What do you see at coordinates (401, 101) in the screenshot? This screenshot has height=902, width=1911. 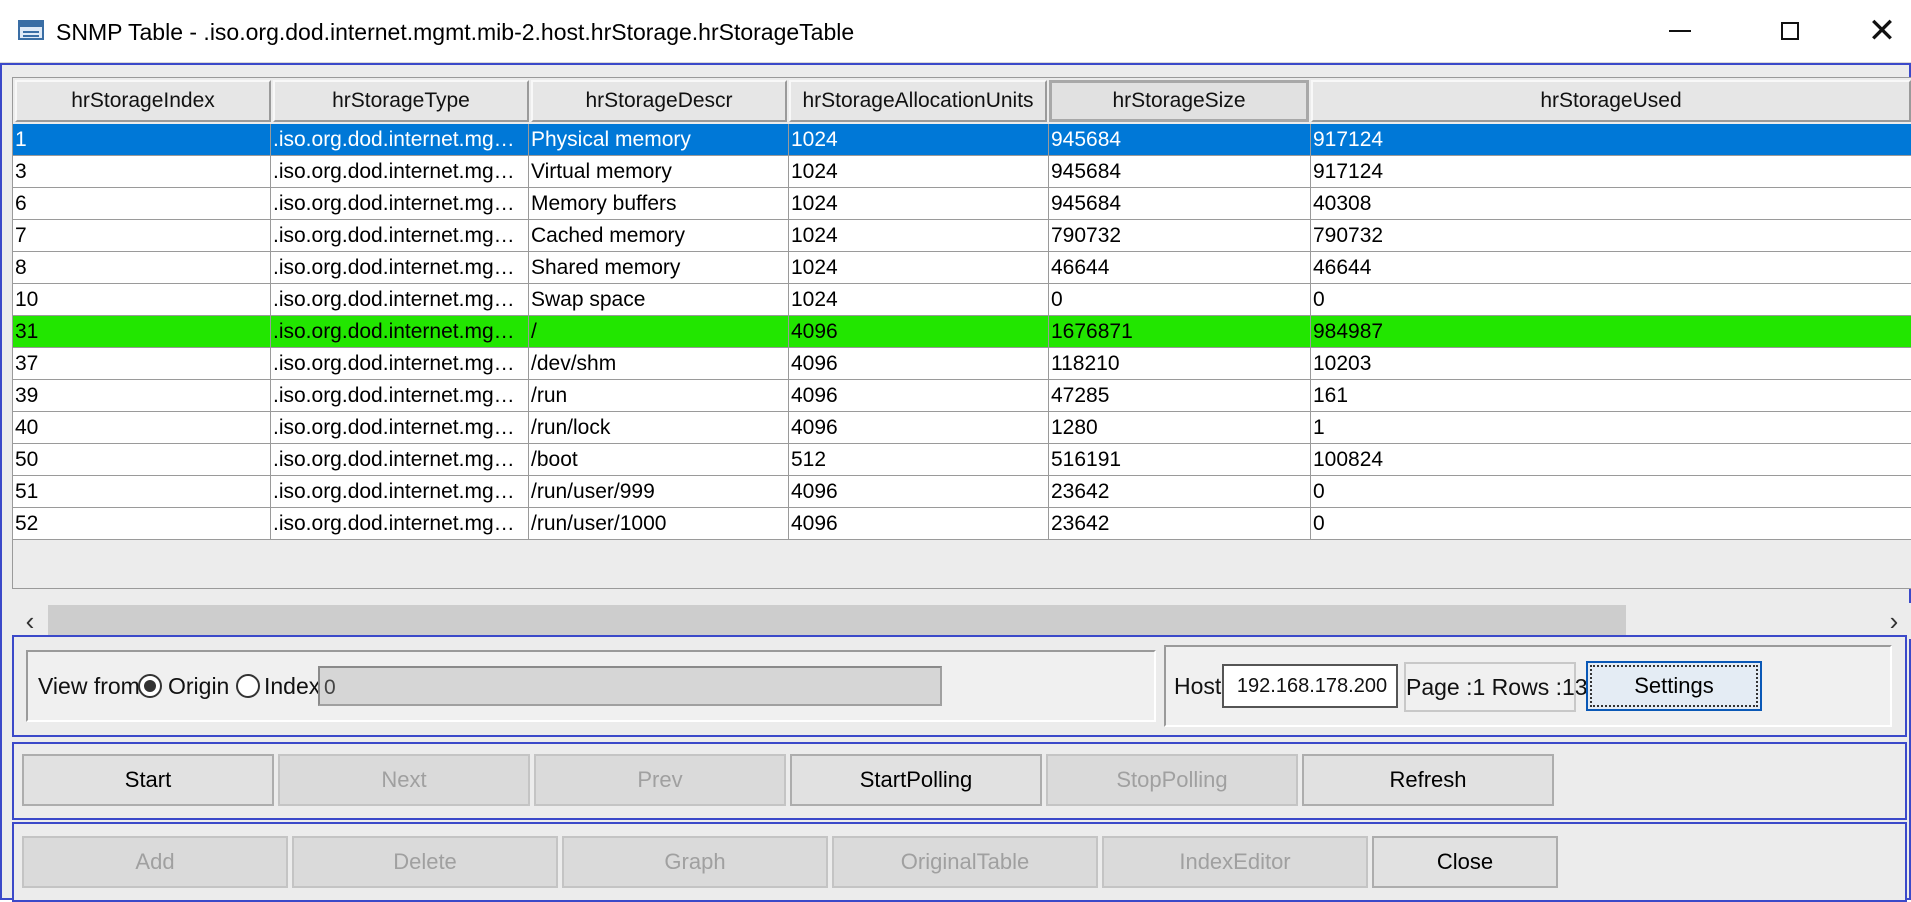 I see `column-header-hrStorageType: hrStorageType` at bounding box center [401, 101].